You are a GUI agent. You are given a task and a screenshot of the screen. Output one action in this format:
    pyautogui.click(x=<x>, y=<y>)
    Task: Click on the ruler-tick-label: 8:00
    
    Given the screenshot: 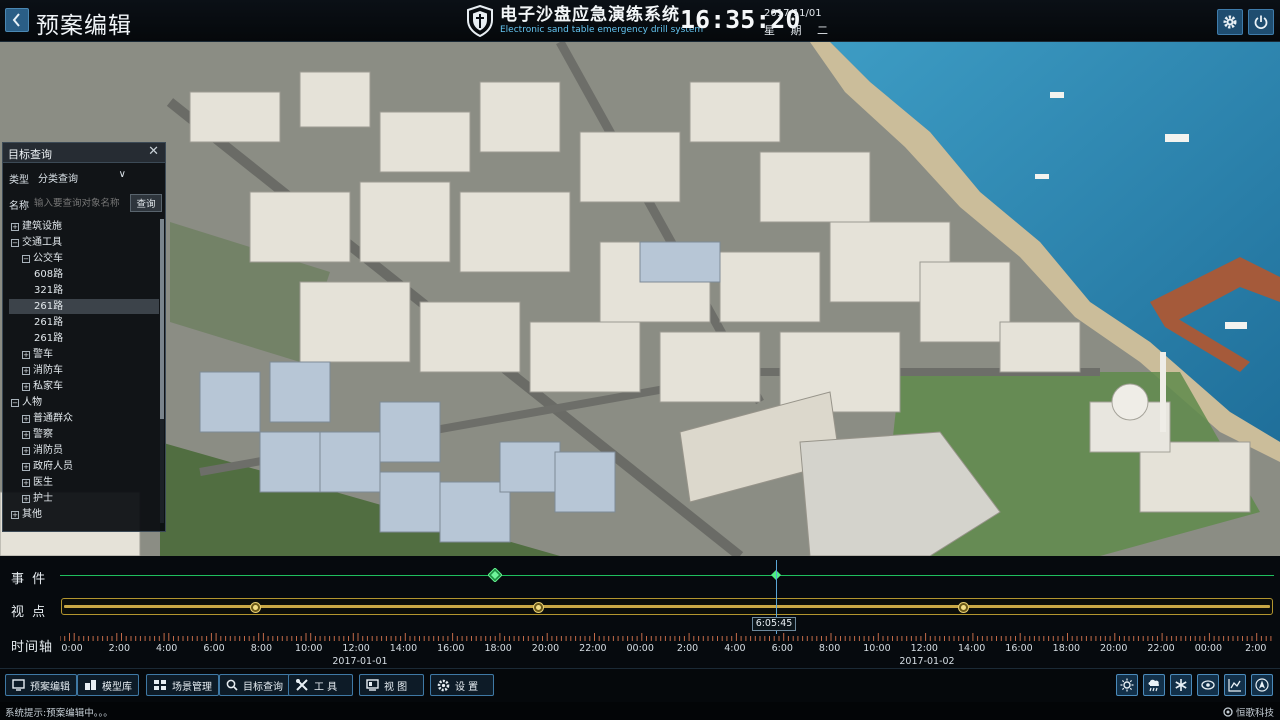 What is the action you would take?
    pyautogui.click(x=829, y=648)
    